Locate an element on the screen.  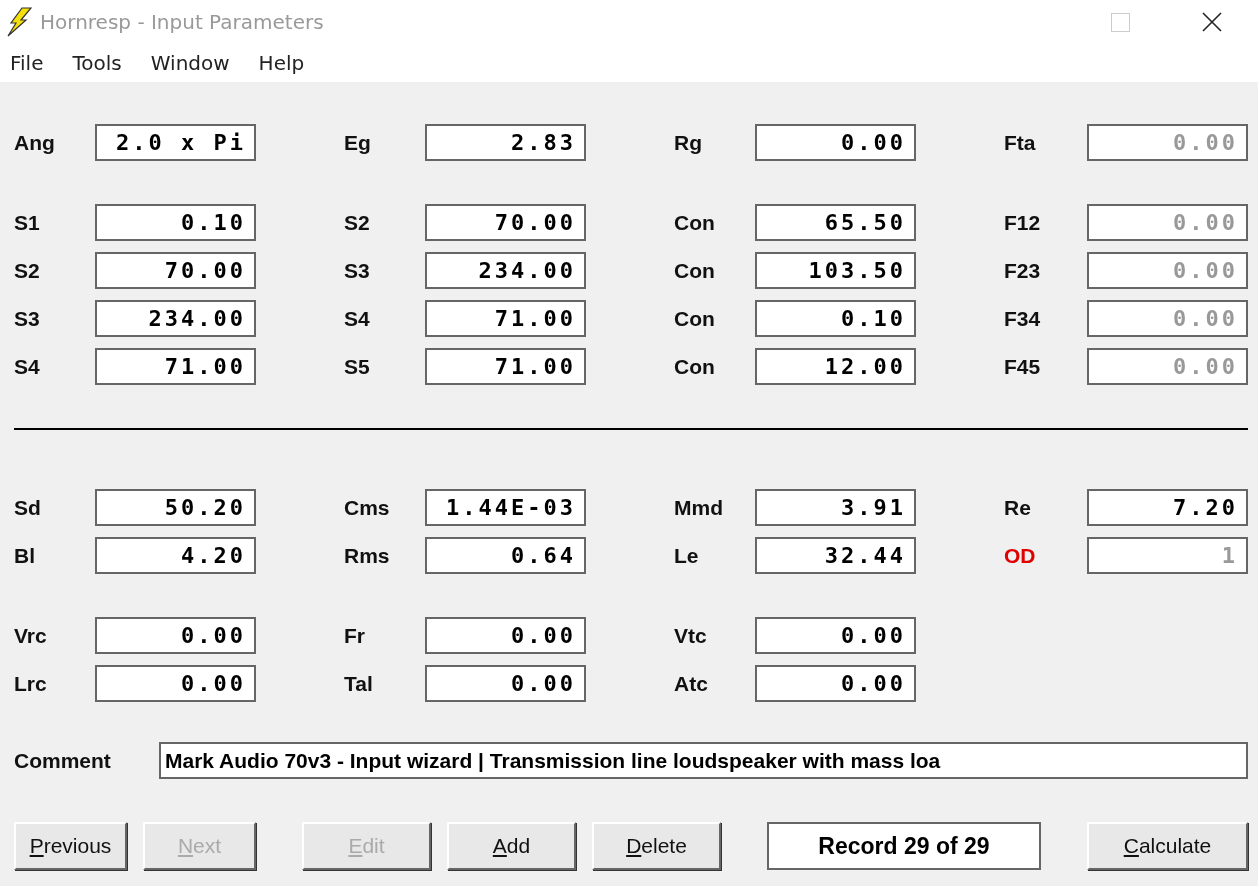
input-field: 12.00 is located at coordinates (835, 366).